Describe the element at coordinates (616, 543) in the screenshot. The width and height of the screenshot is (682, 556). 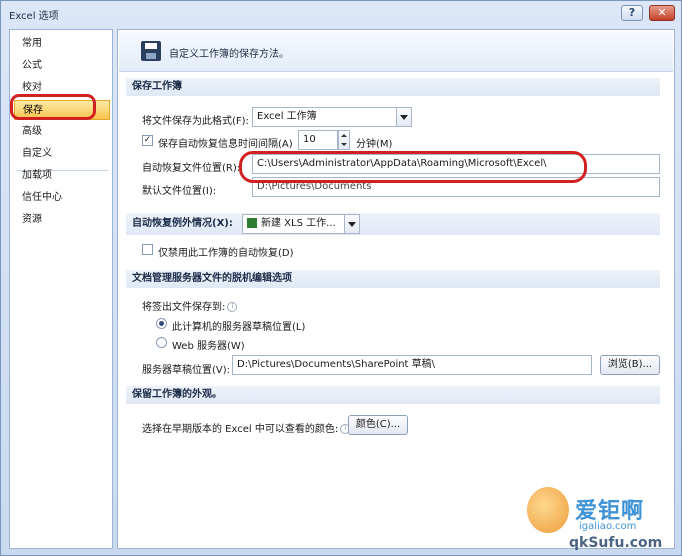
I see `watermark-url-2: qkSufu.com` at that location.